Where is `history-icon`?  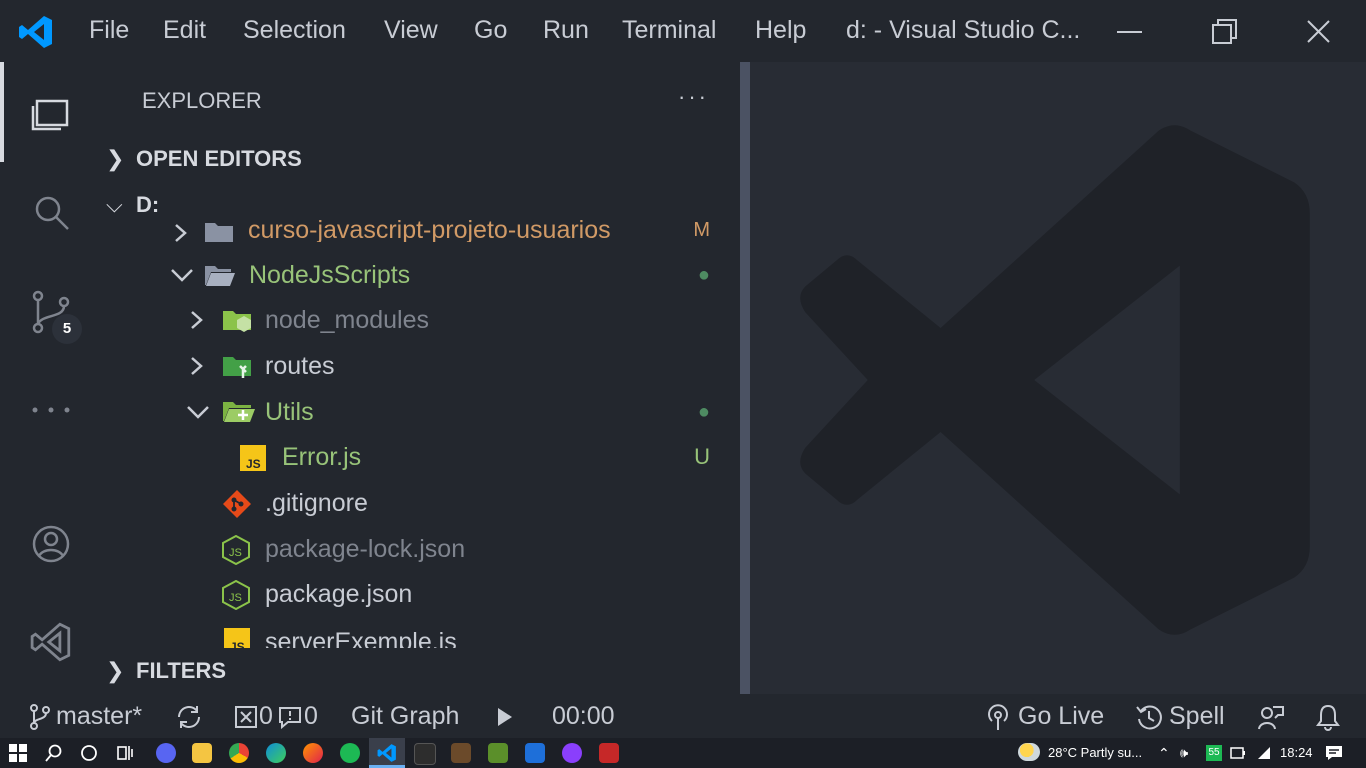 history-icon is located at coordinates (1149, 717).